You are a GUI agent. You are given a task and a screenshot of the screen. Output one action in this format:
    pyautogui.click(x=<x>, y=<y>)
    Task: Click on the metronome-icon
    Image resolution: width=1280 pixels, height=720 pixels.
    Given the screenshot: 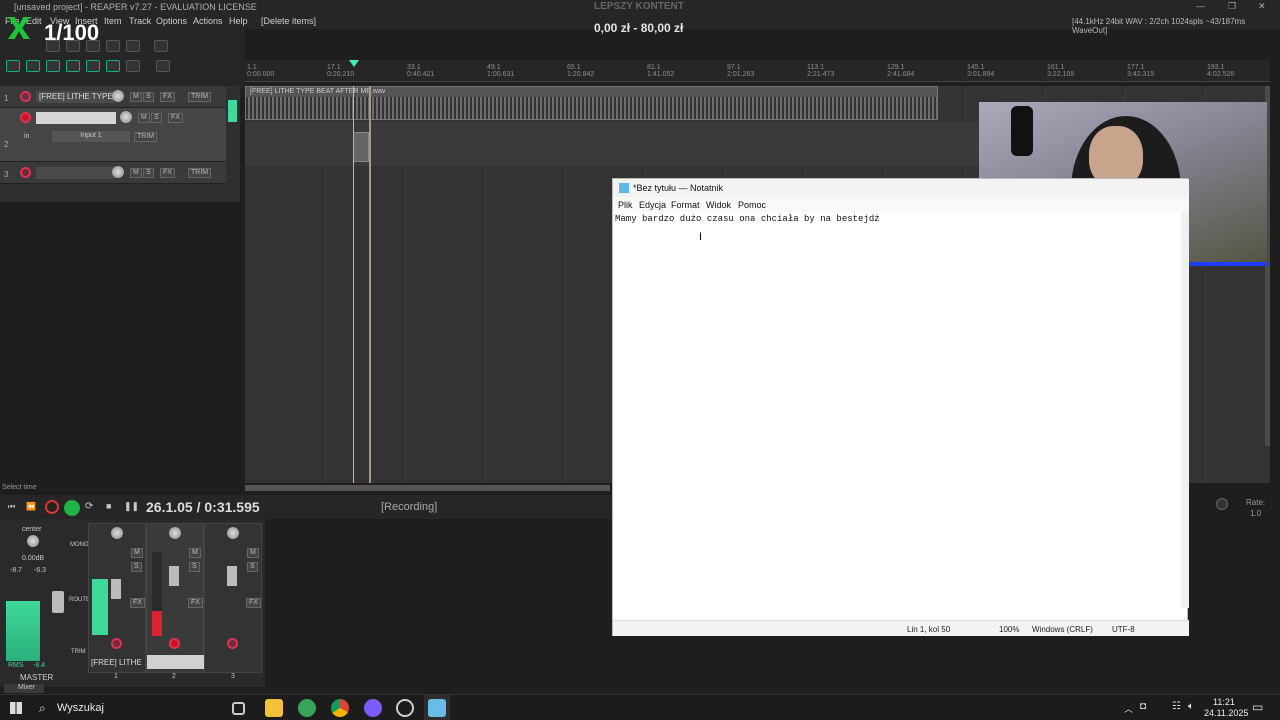 What is the action you would take?
    pyautogui.click(x=161, y=46)
    